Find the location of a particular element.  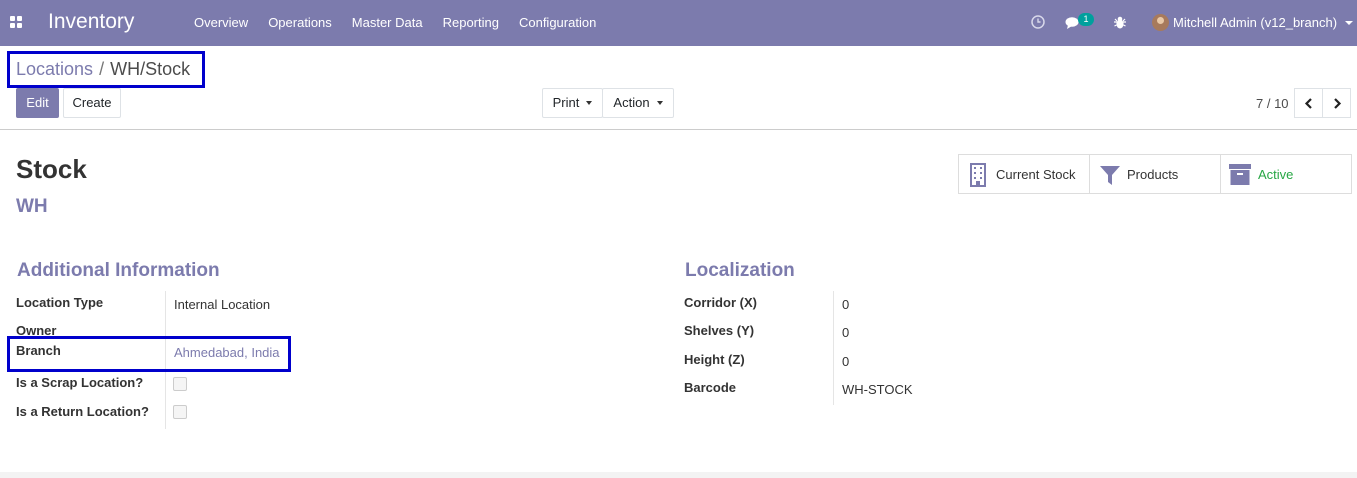

pager-value: 7 / 10 is located at coordinates (1272, 103).